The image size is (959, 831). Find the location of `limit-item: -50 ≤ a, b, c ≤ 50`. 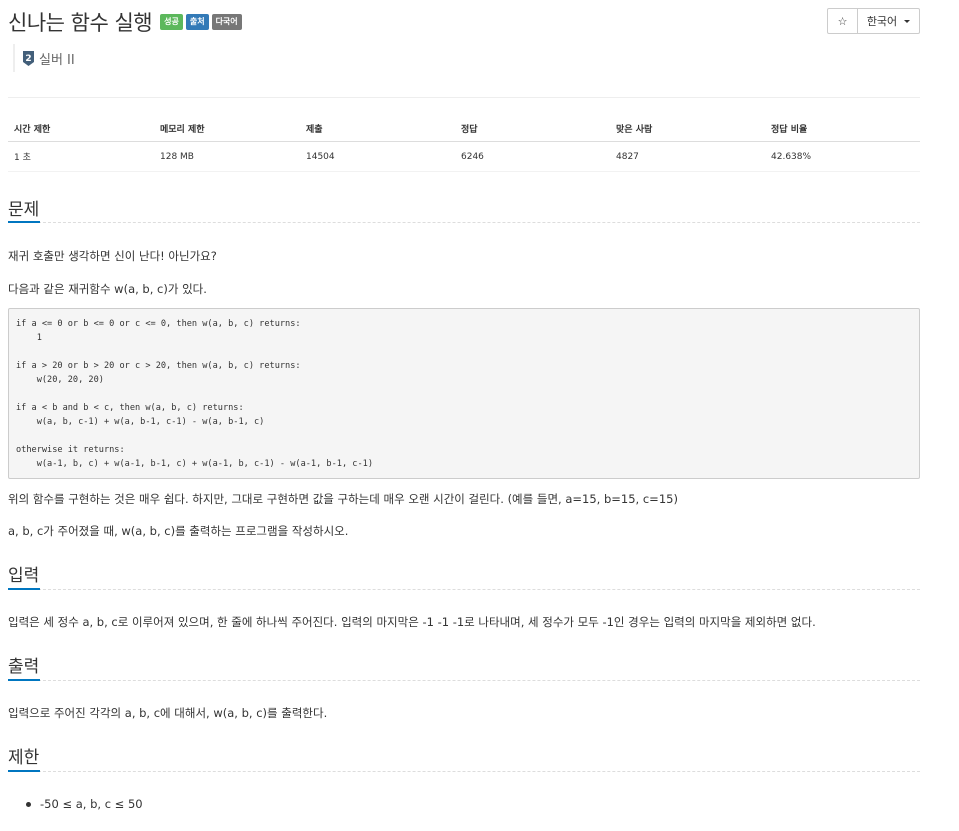

limit-item: -50 ≤ a, b, c ≤ 50 is located at coordinates (84, 804).